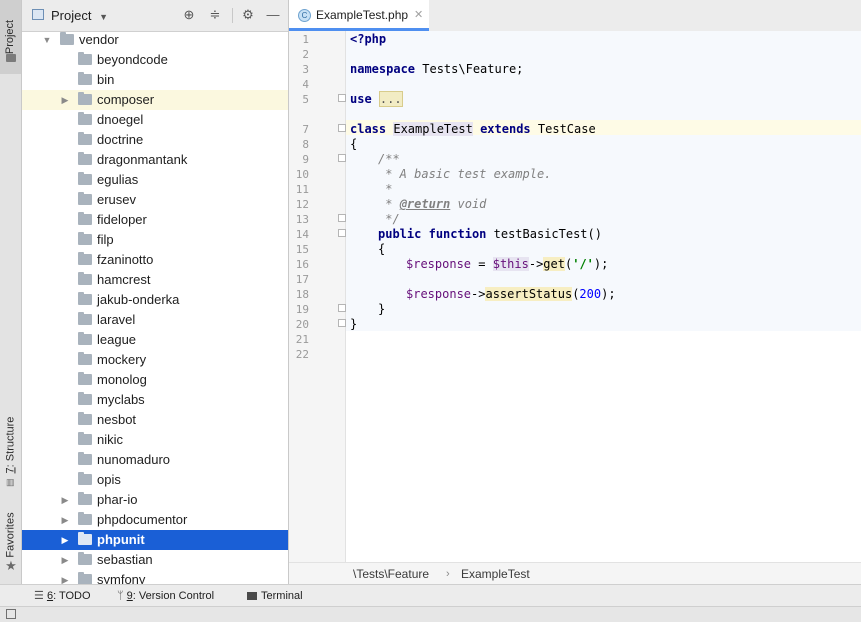 This screenshot has height=622, width=861. What do you see at coordinates (126, 99) in the screenshot?
I see `tree-item-label: composer` at bounding box center [126, 99].